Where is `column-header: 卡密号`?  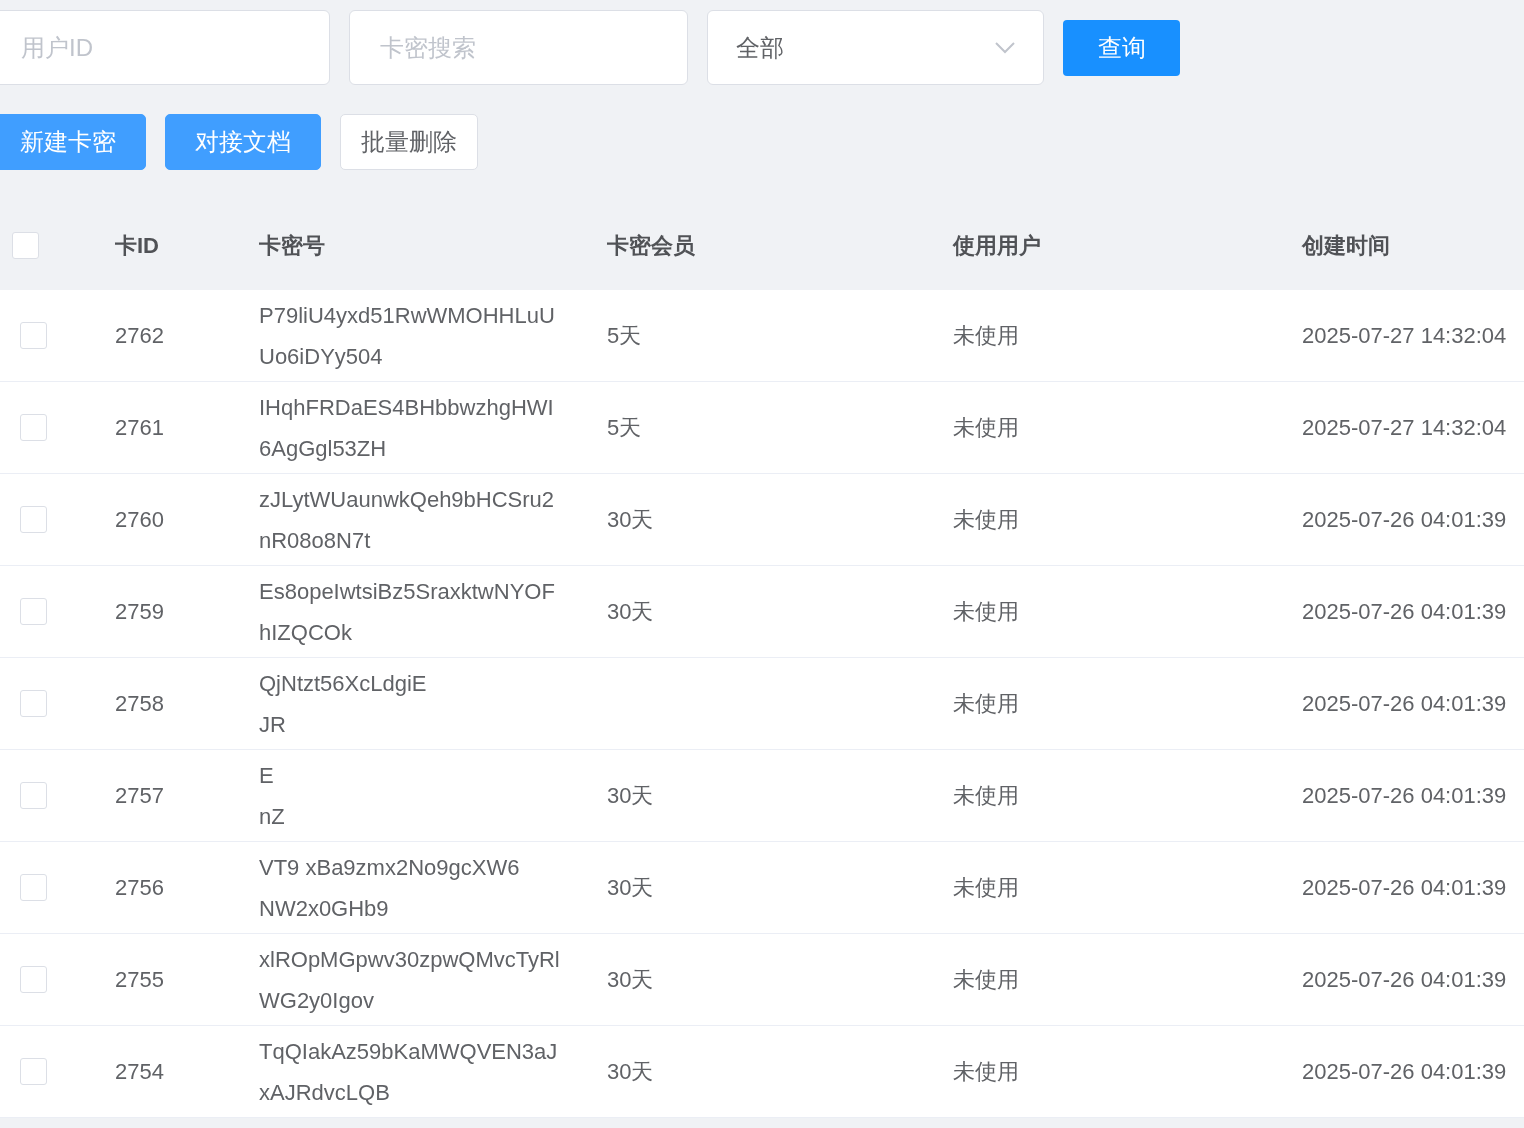 column-header: 卡密号 is located at coordinates (292, 245).